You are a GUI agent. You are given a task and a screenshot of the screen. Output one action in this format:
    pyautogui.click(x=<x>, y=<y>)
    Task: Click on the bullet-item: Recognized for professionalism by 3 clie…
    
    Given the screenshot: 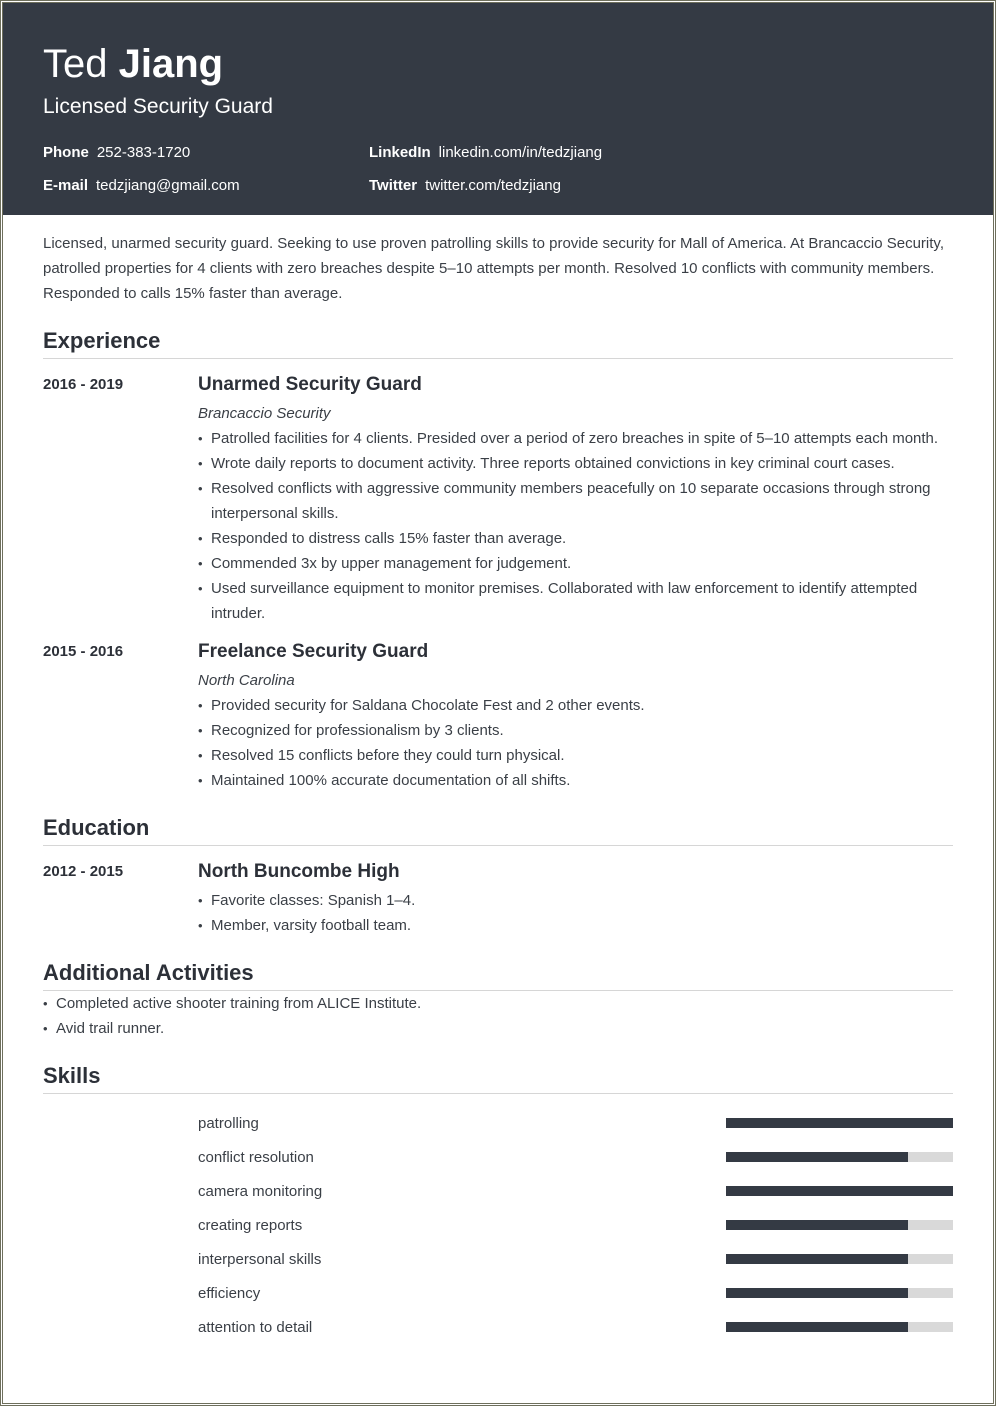 What is the action you would take?
    pyautogui.click(x=575, y=730)
    